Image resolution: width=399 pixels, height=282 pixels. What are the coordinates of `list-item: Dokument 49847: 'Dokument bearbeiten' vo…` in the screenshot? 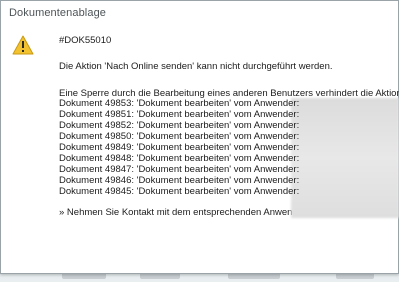 It's located at (179, 169).